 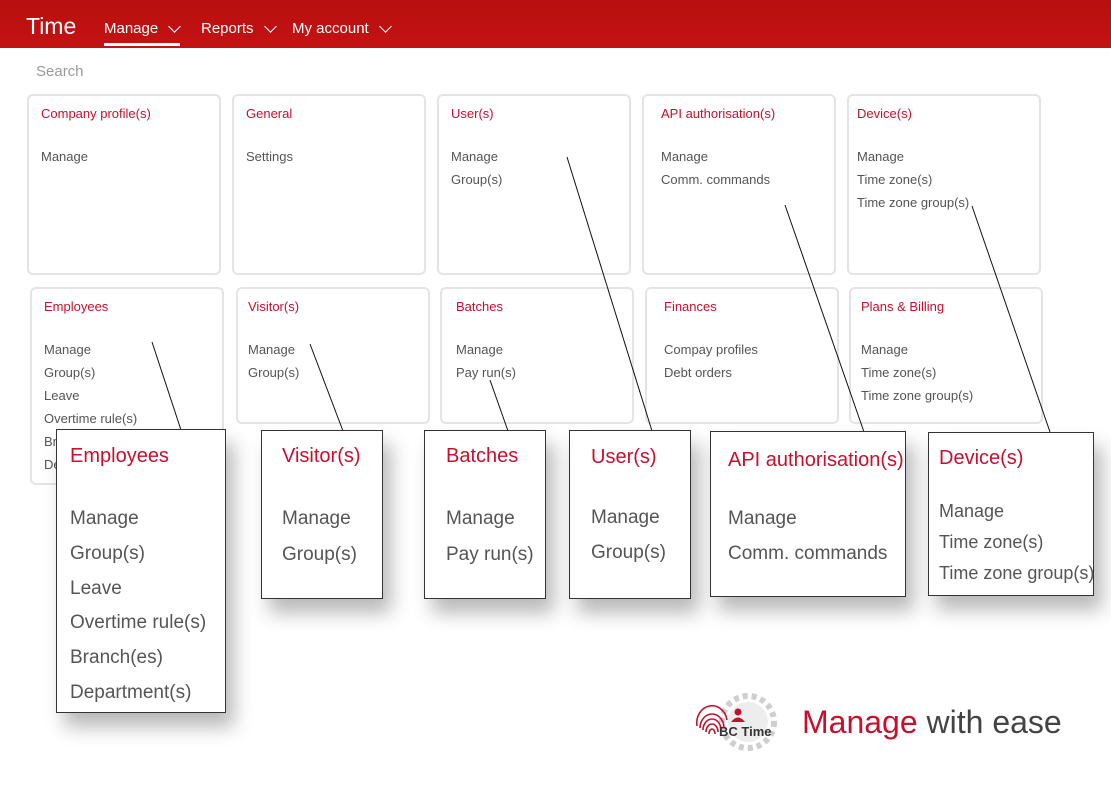 What do you see at coordinates (718, 113) in the screenshot?
I see `card-title: API authorisation(s)` at bounding box center [718, 113].